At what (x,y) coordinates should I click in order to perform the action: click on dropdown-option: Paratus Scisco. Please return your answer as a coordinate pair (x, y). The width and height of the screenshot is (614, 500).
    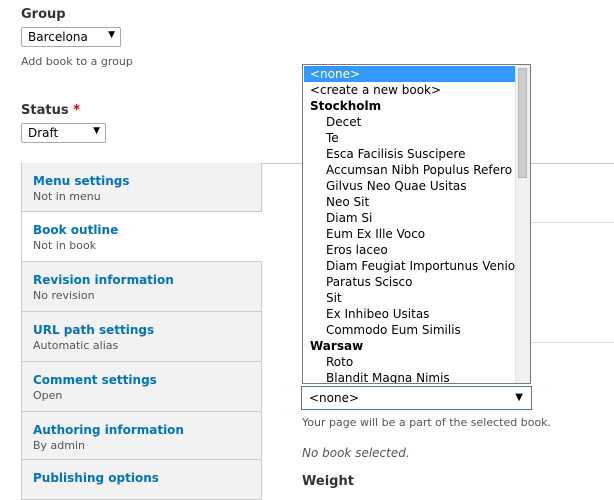
    Looking at the image, I should click on (417, 282).